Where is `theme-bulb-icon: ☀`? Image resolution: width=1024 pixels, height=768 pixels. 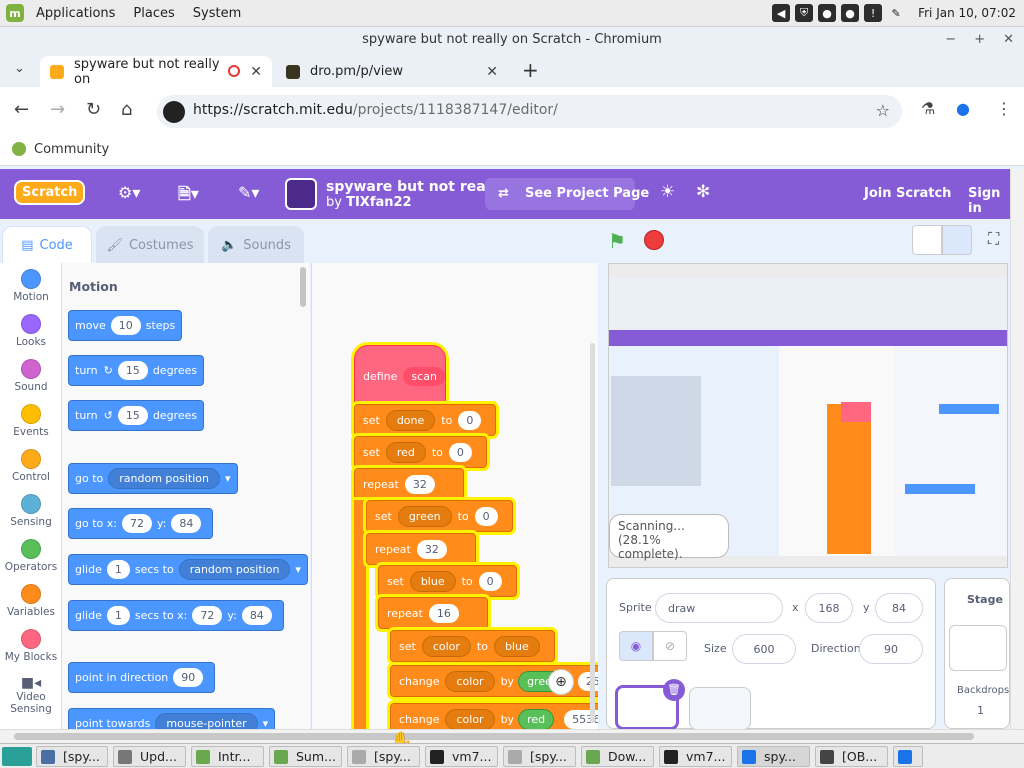 theme-bulb-icon: ☀ is located at coordinates (667, 192).